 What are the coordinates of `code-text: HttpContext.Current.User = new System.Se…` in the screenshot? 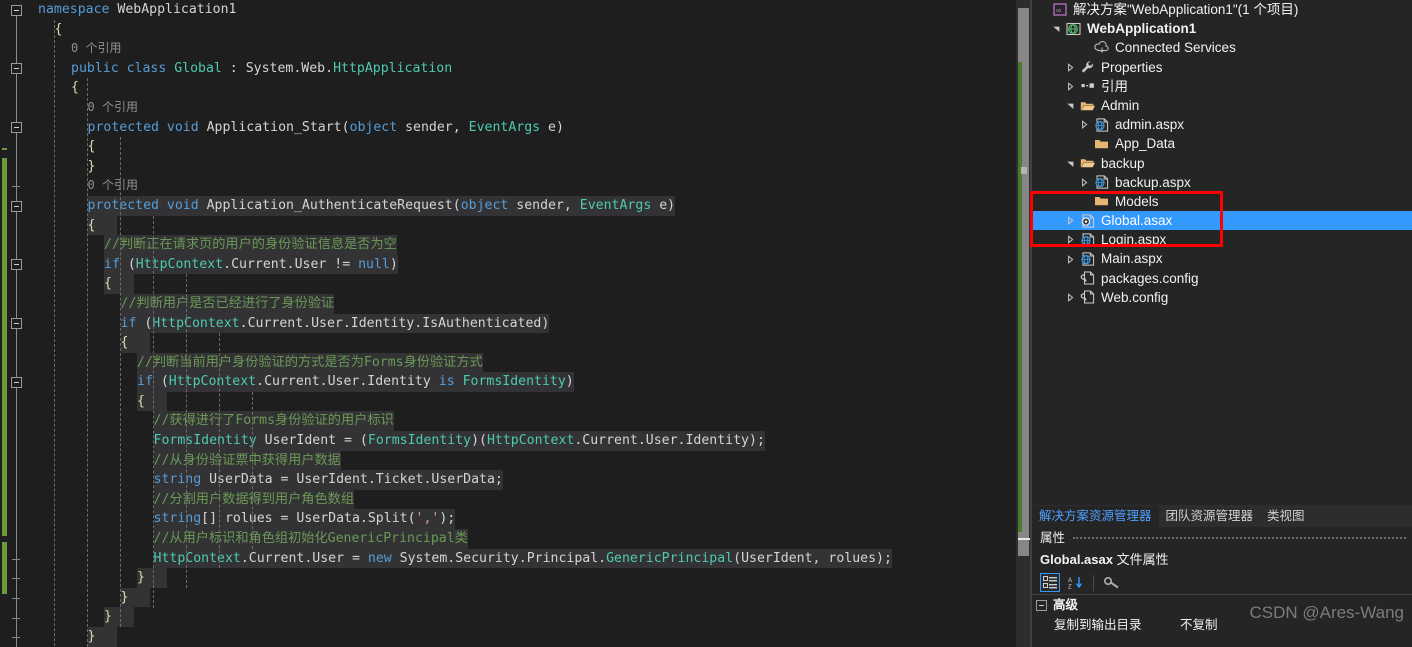 It's located at (522, 558).